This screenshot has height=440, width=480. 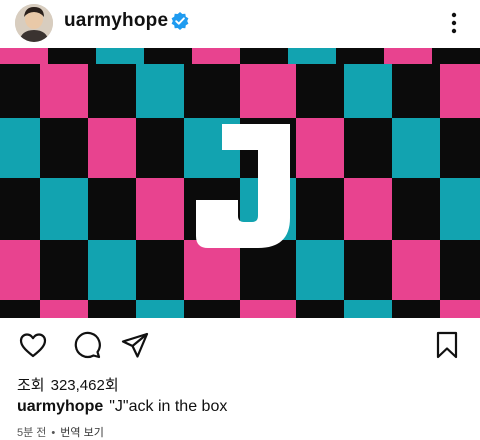 What do you see at coordinates (33, 347) in the screenshot?
I see `heart-icon` at bounding box center [33, 347].